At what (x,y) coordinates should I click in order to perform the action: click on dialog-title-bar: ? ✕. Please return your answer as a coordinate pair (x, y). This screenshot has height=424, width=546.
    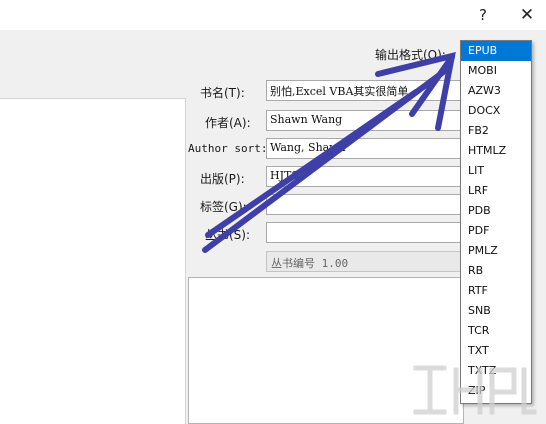
    Looking at the image, I should click on (273, 15).